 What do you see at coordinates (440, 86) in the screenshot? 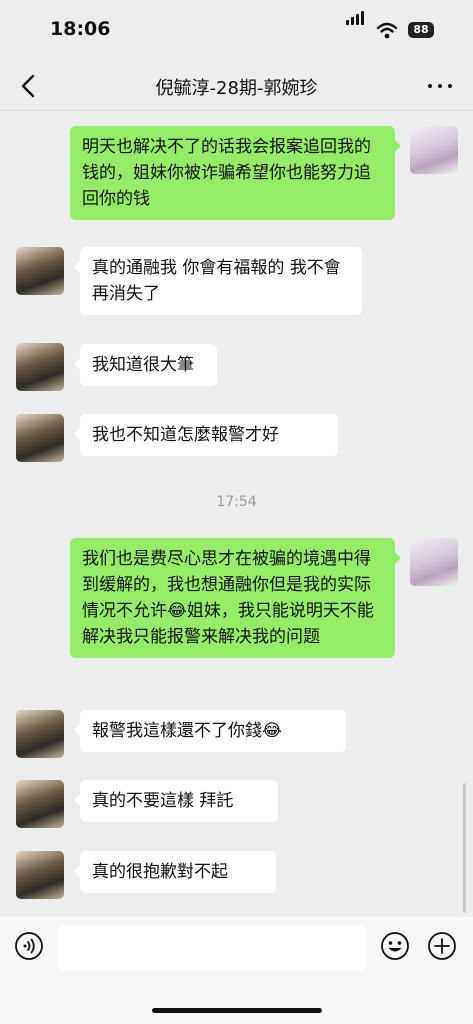
I see `more-dots-icon` at bounding box center [440, 86].